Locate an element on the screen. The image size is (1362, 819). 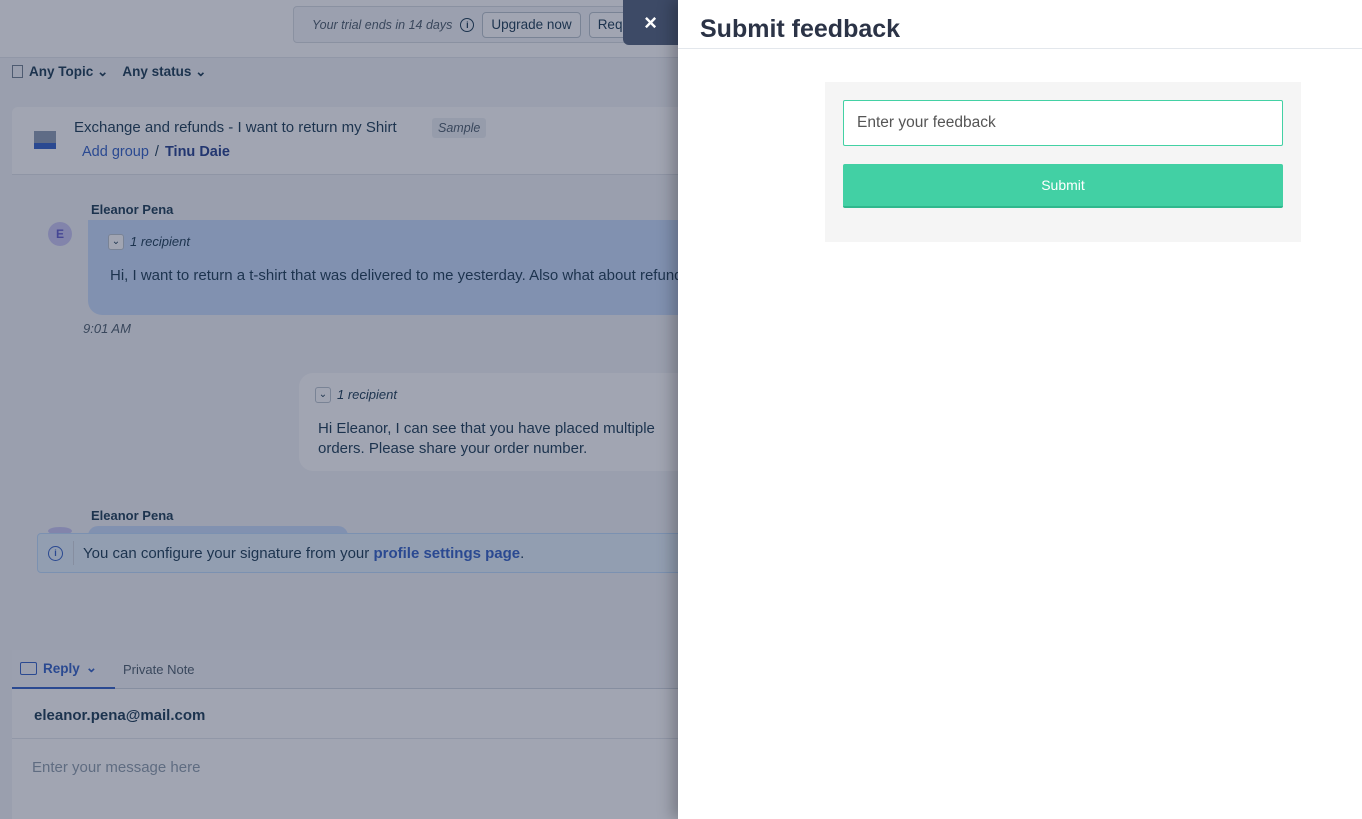
feedback-input is located at coordinates (1063, 123).